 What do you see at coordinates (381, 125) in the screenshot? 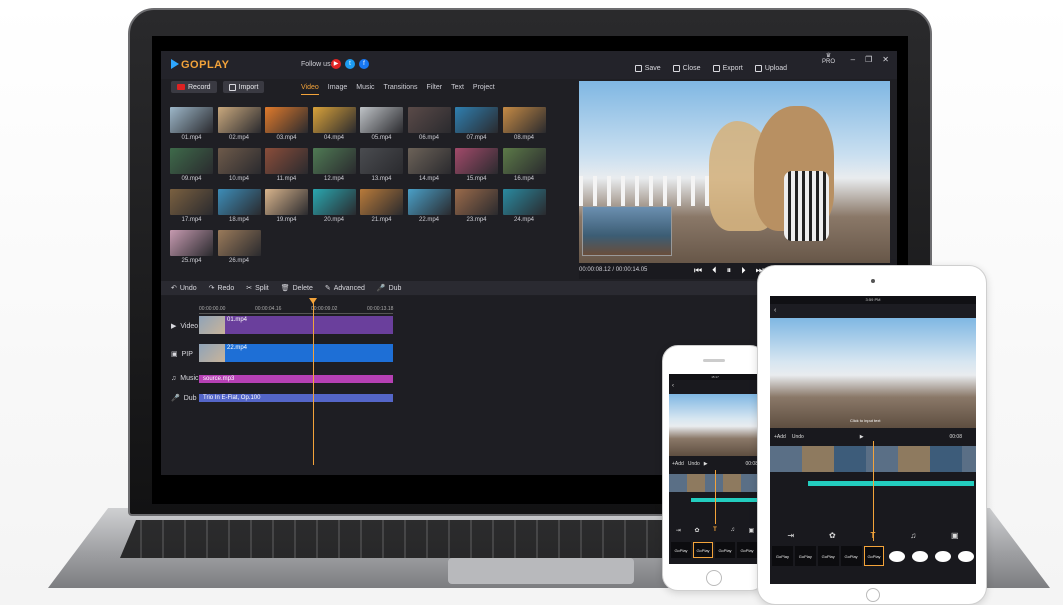
I see `media-item: 05.mp4` at bounding box center [381, 125].